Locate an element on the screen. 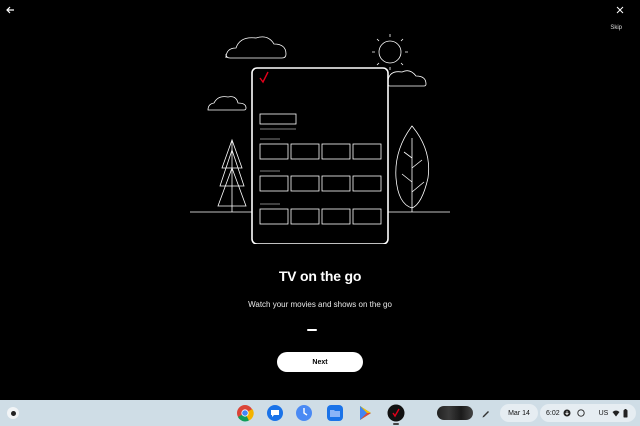 The image size is (640, 426). files-icon is located at coordinates (335, 413).